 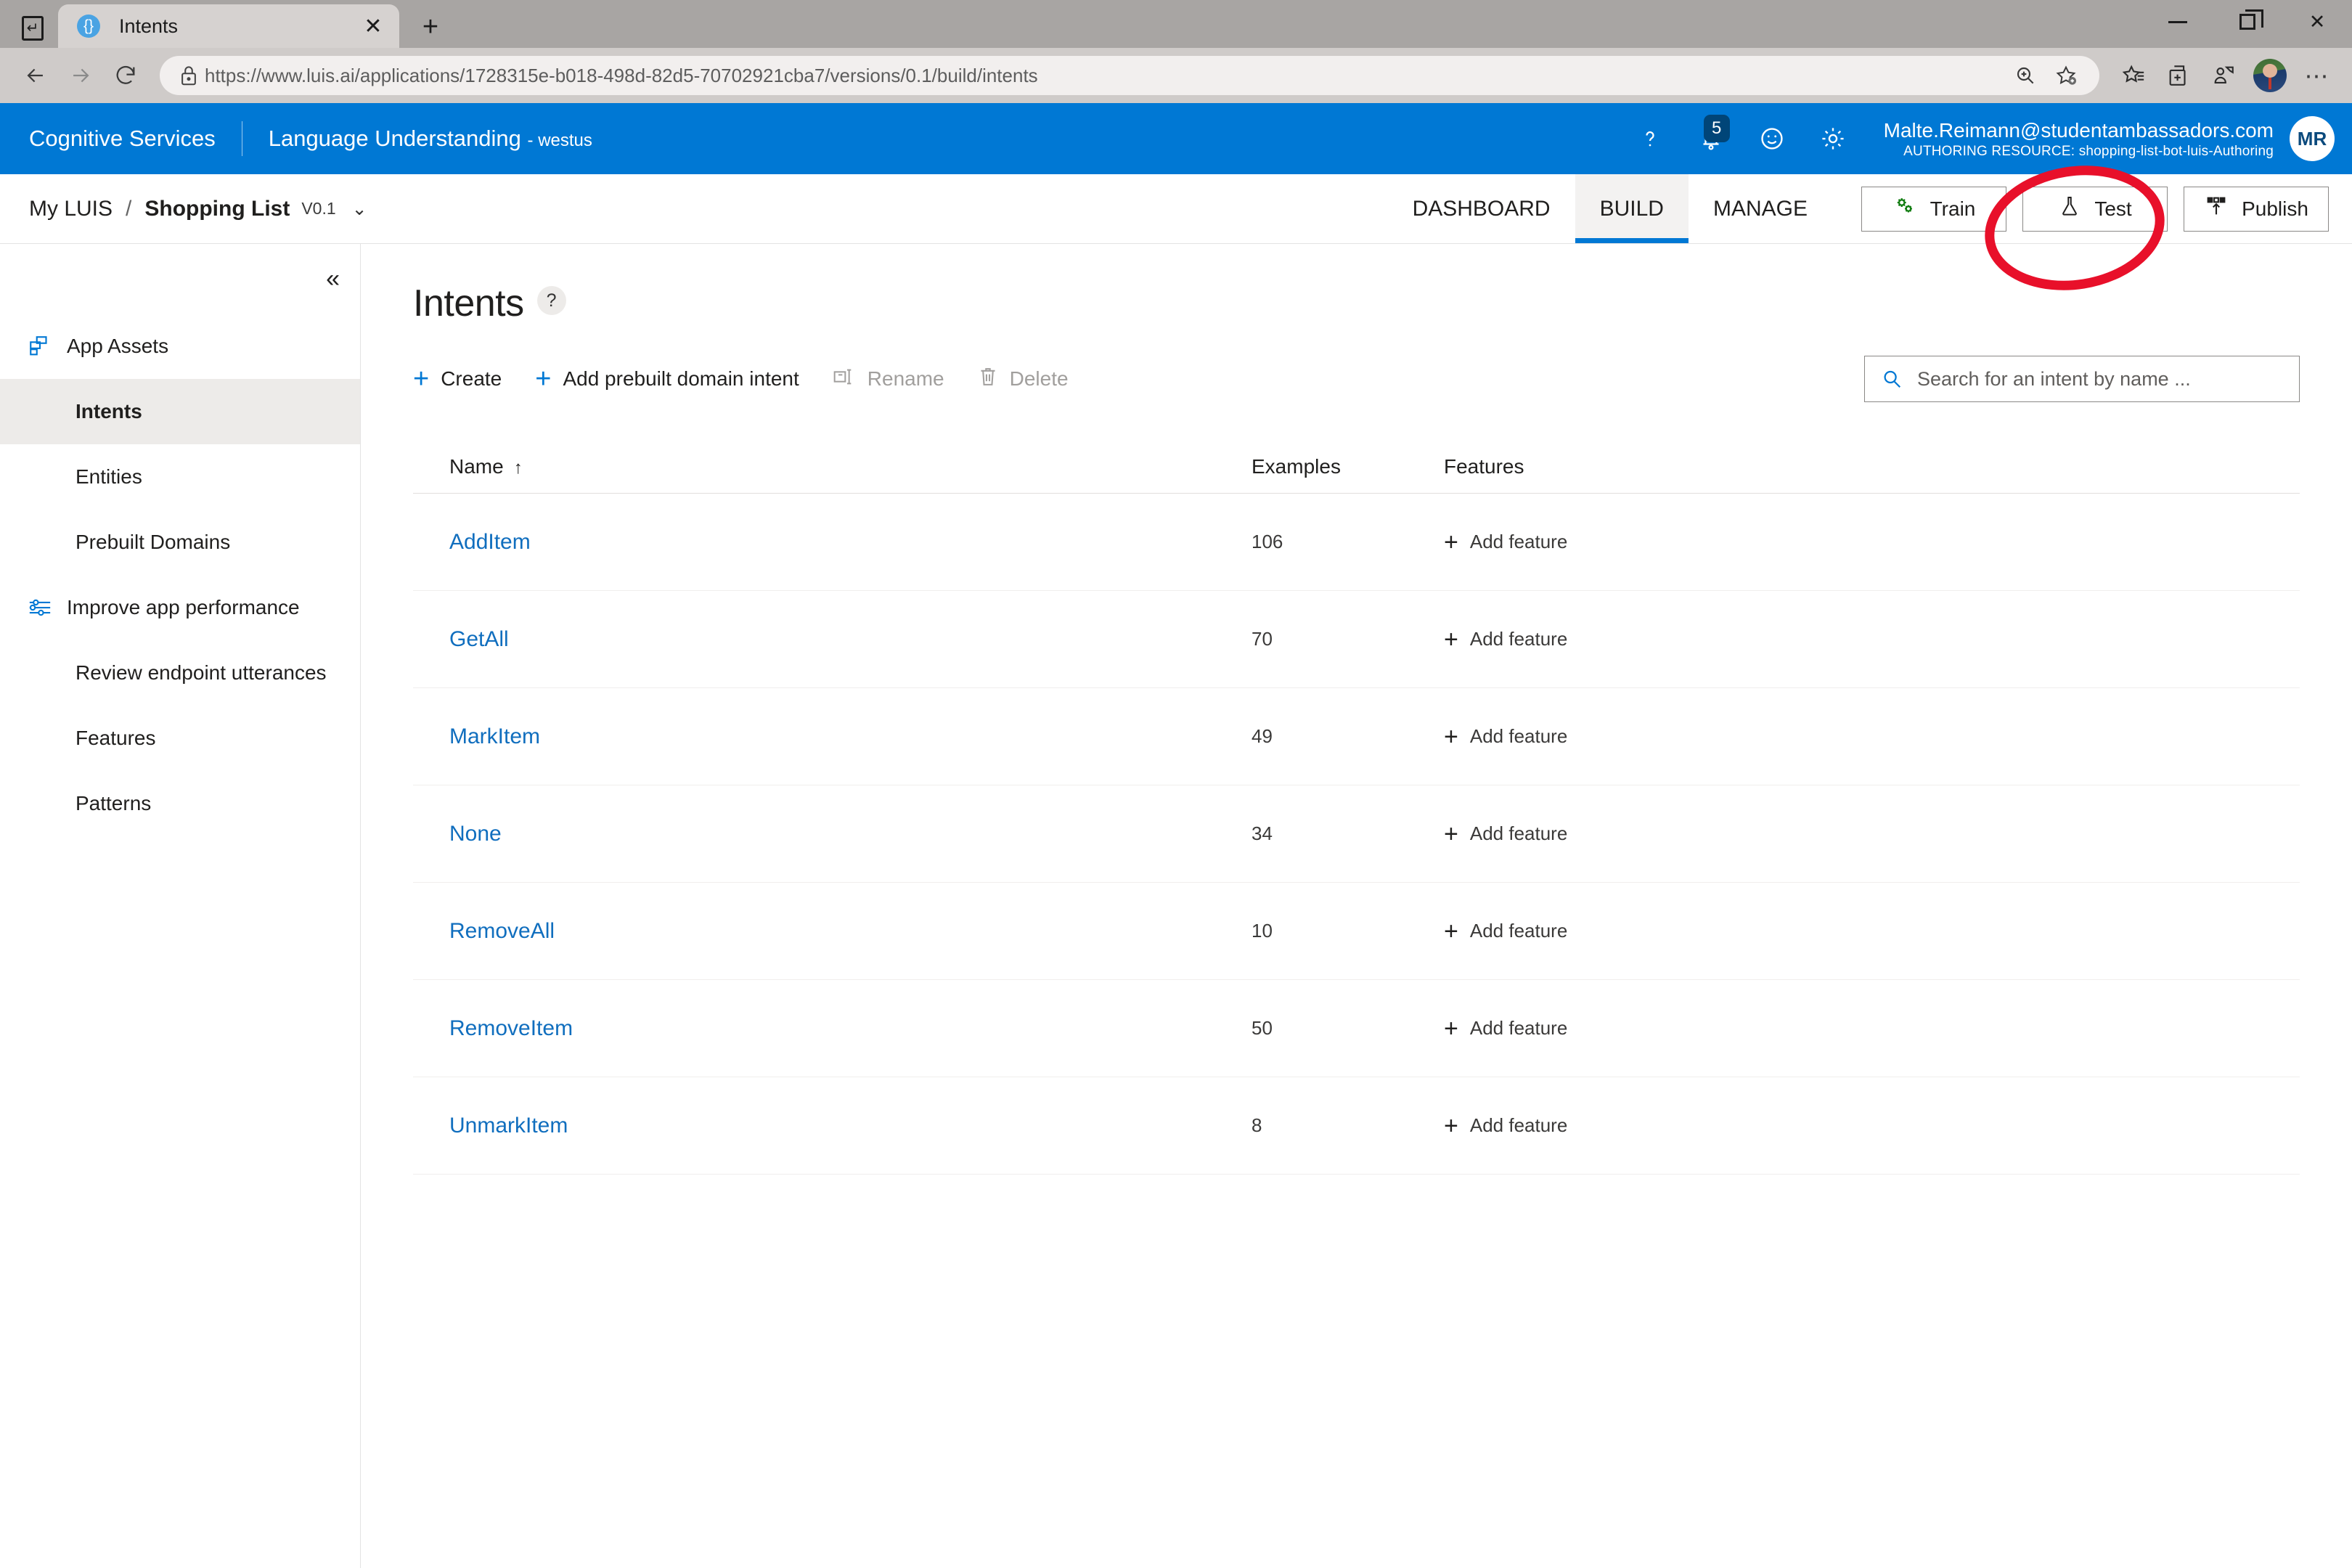 I want to click on chevron-double-left-icon: «, so click(x=333, y=279).